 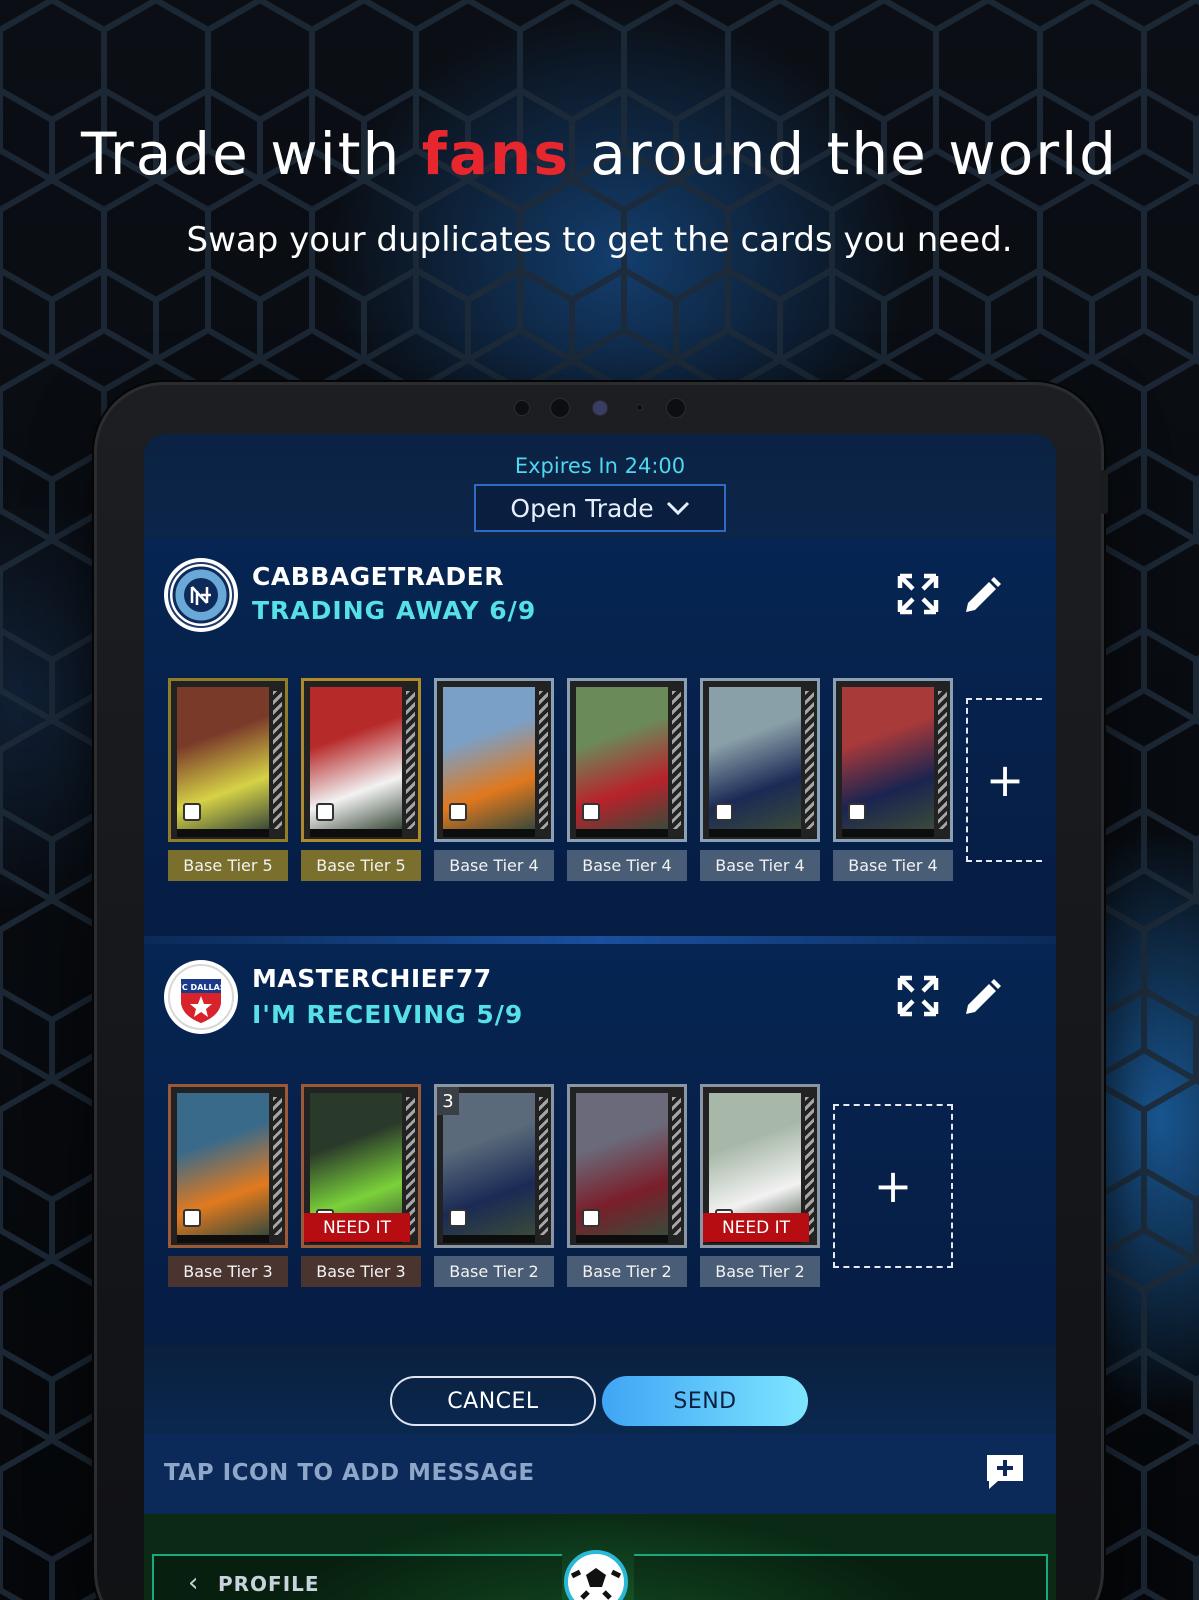 I want to click on trade-header: Expires In 24:00 Open Trade, so click(x=600, y=486).